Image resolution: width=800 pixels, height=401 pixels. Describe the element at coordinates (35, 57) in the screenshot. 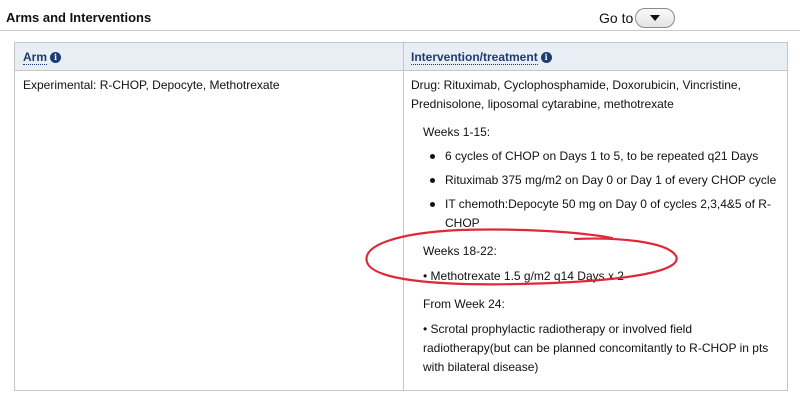

I see `column-header-arm-label: Arm` at that location.